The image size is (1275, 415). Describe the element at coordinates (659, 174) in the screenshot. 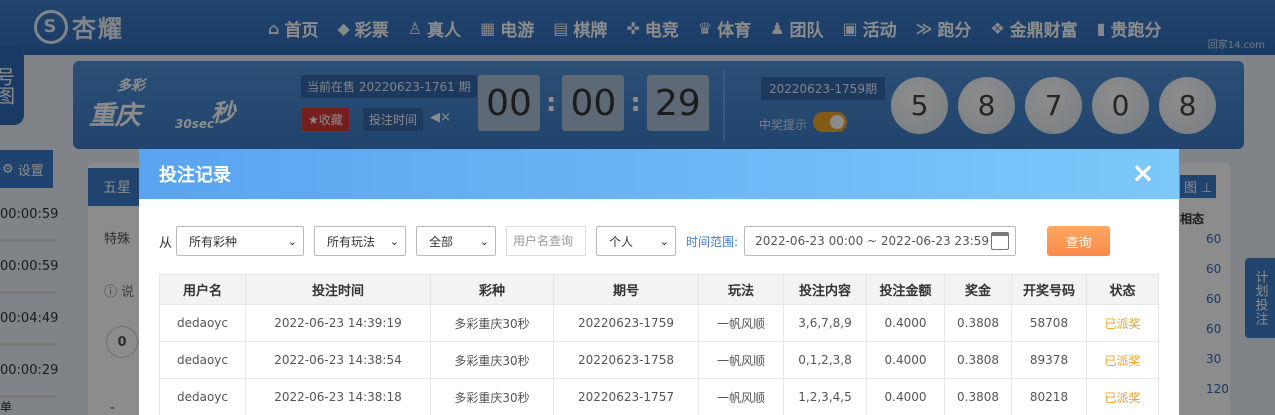

I see `modal-header: 投注记录` at that location.